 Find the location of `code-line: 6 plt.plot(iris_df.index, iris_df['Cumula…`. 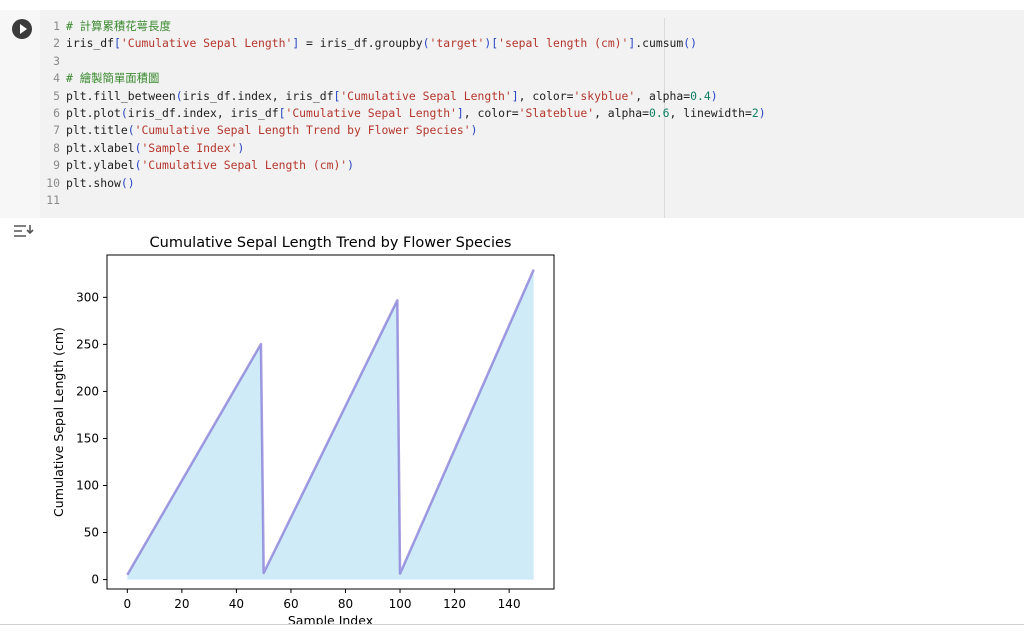

code-line: 6 plt.plot(iris_df.index, iris_df['Cumula… is located at coordinates (532, 113).